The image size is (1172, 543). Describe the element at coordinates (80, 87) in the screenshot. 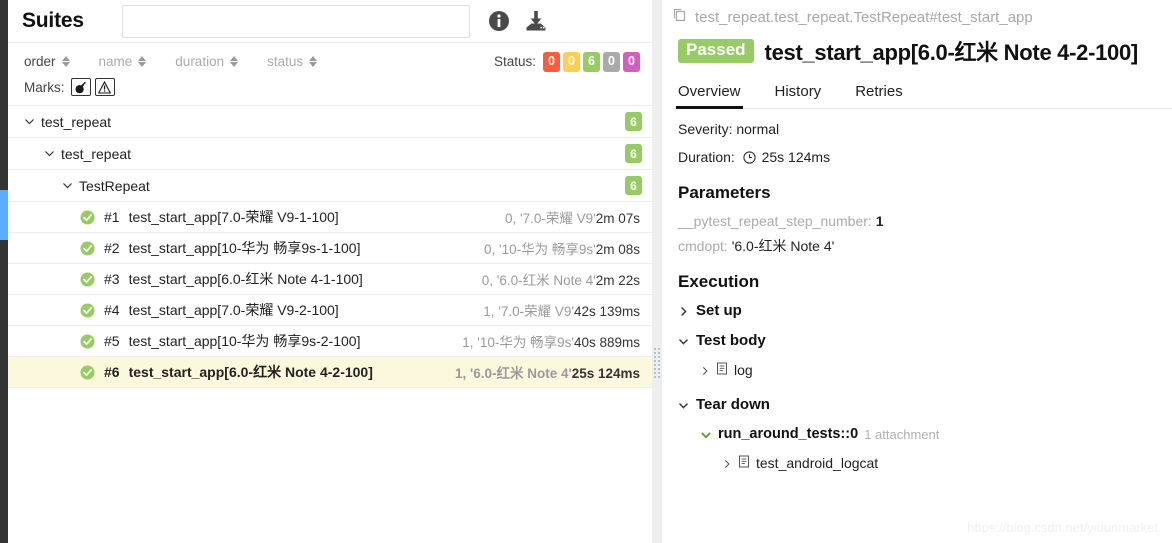

I see `flaky-bomb-icon` at that location.